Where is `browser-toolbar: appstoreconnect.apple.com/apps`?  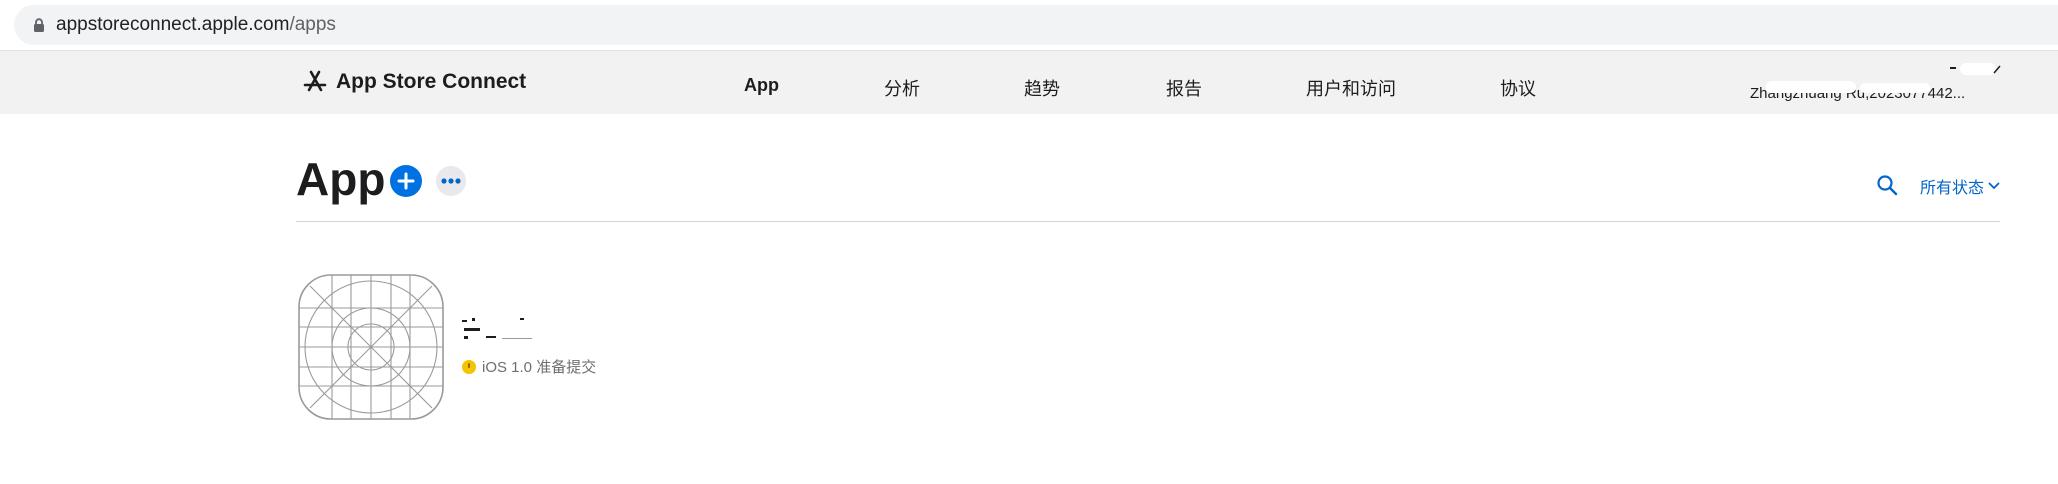
browser-toolbar: appstoreconnect.apple.com/apps is located at coordinates (1029, 25).